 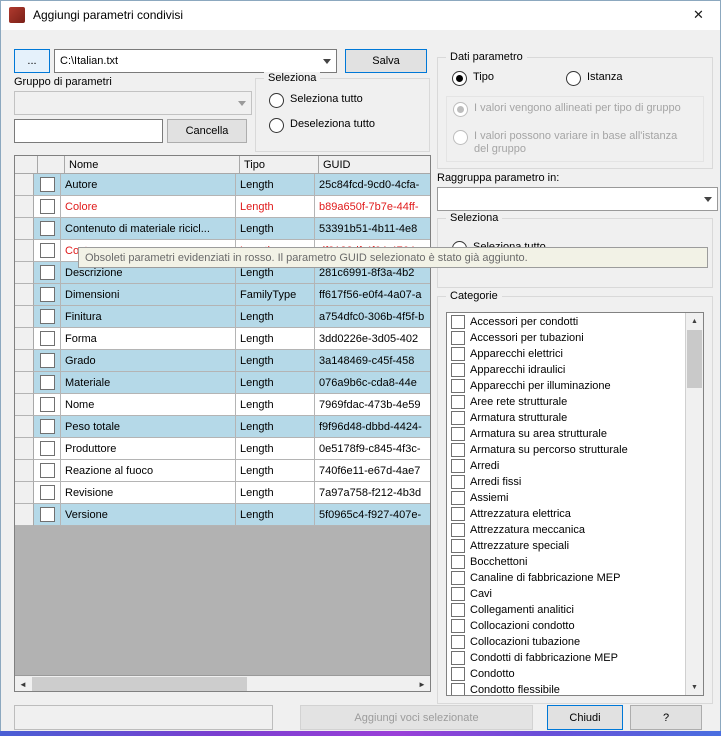 I want to click on category-item: Attrezzature speciali, so click(x=566, y=546).